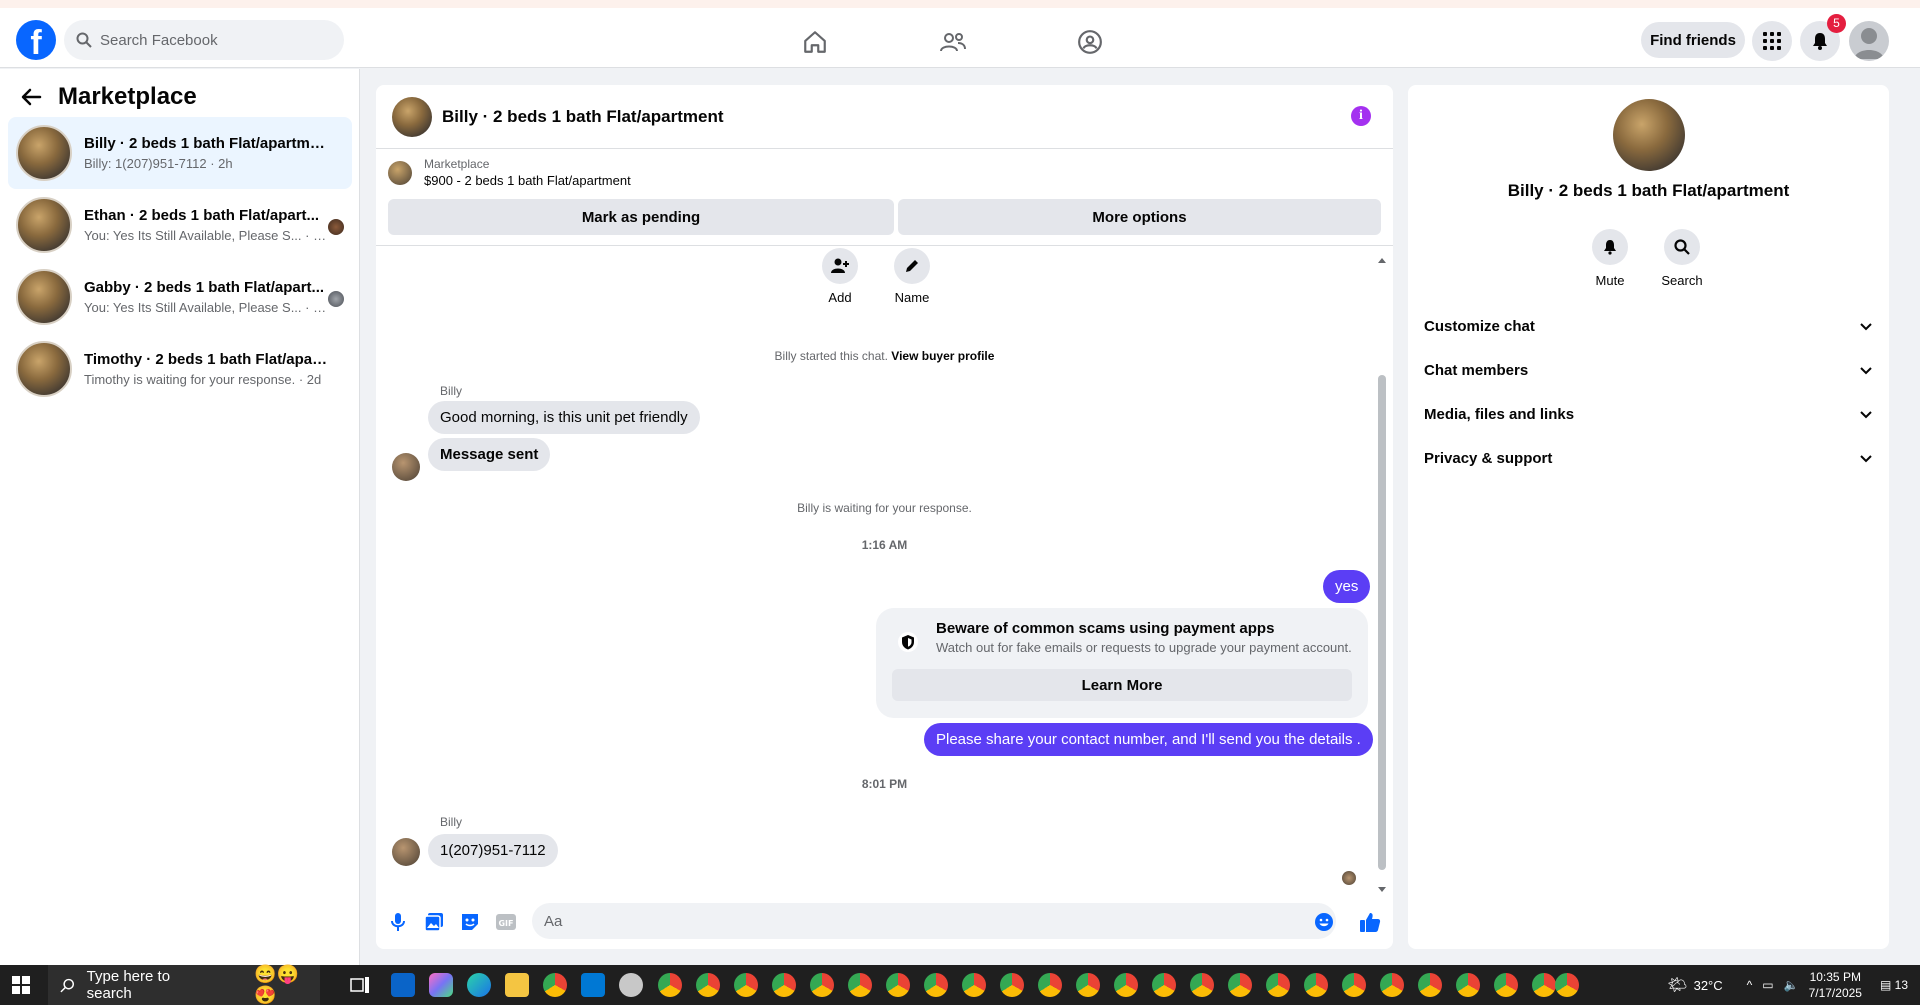 This screenshot has width=1920, height=1005. What do you see at coordinates (527, 180) in the screenshot?
I see `listing-title: $900 - 2 beds 1 bath Flat/apartment` at bounding box center [527, 180].